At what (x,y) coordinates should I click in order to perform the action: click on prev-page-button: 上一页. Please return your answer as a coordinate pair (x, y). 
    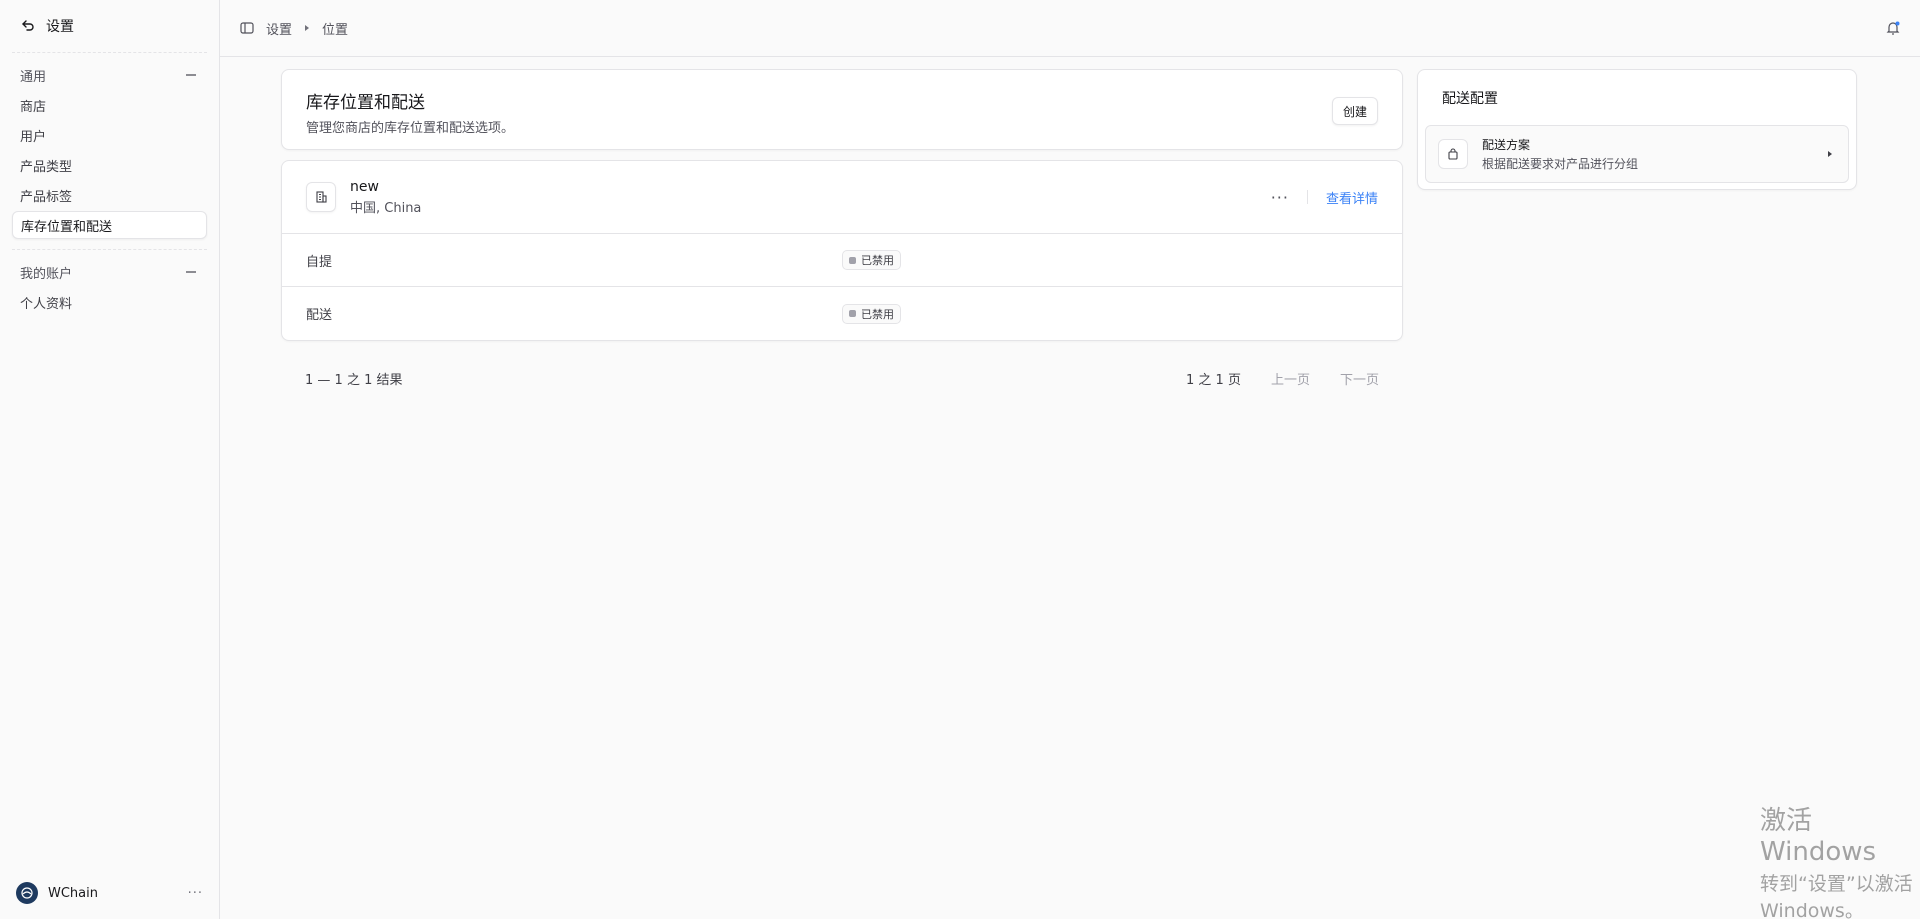
    Looking at the image, I should click on (1290, 378).